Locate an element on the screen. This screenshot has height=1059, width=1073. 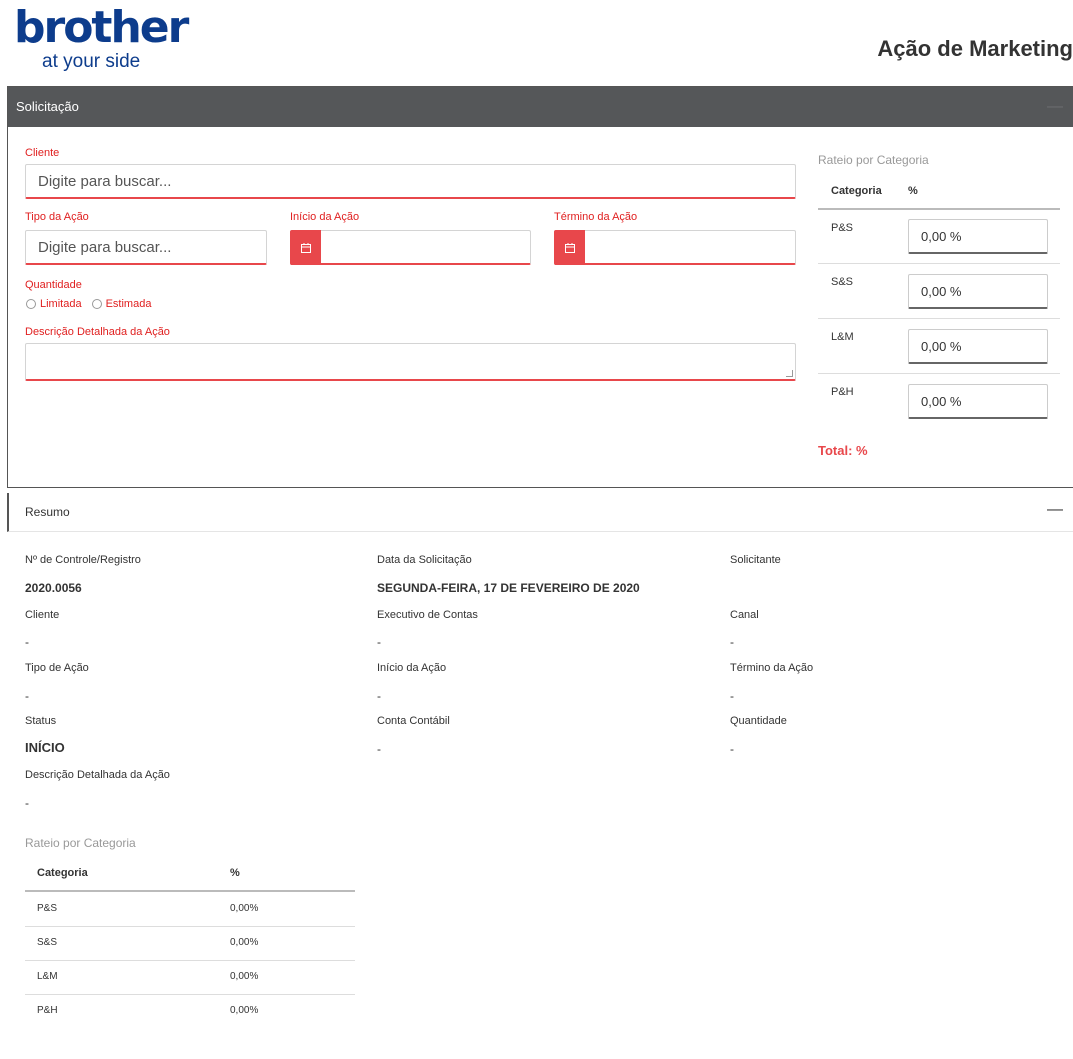
rateio-col-pct: % is located at coordinates (913, 191).